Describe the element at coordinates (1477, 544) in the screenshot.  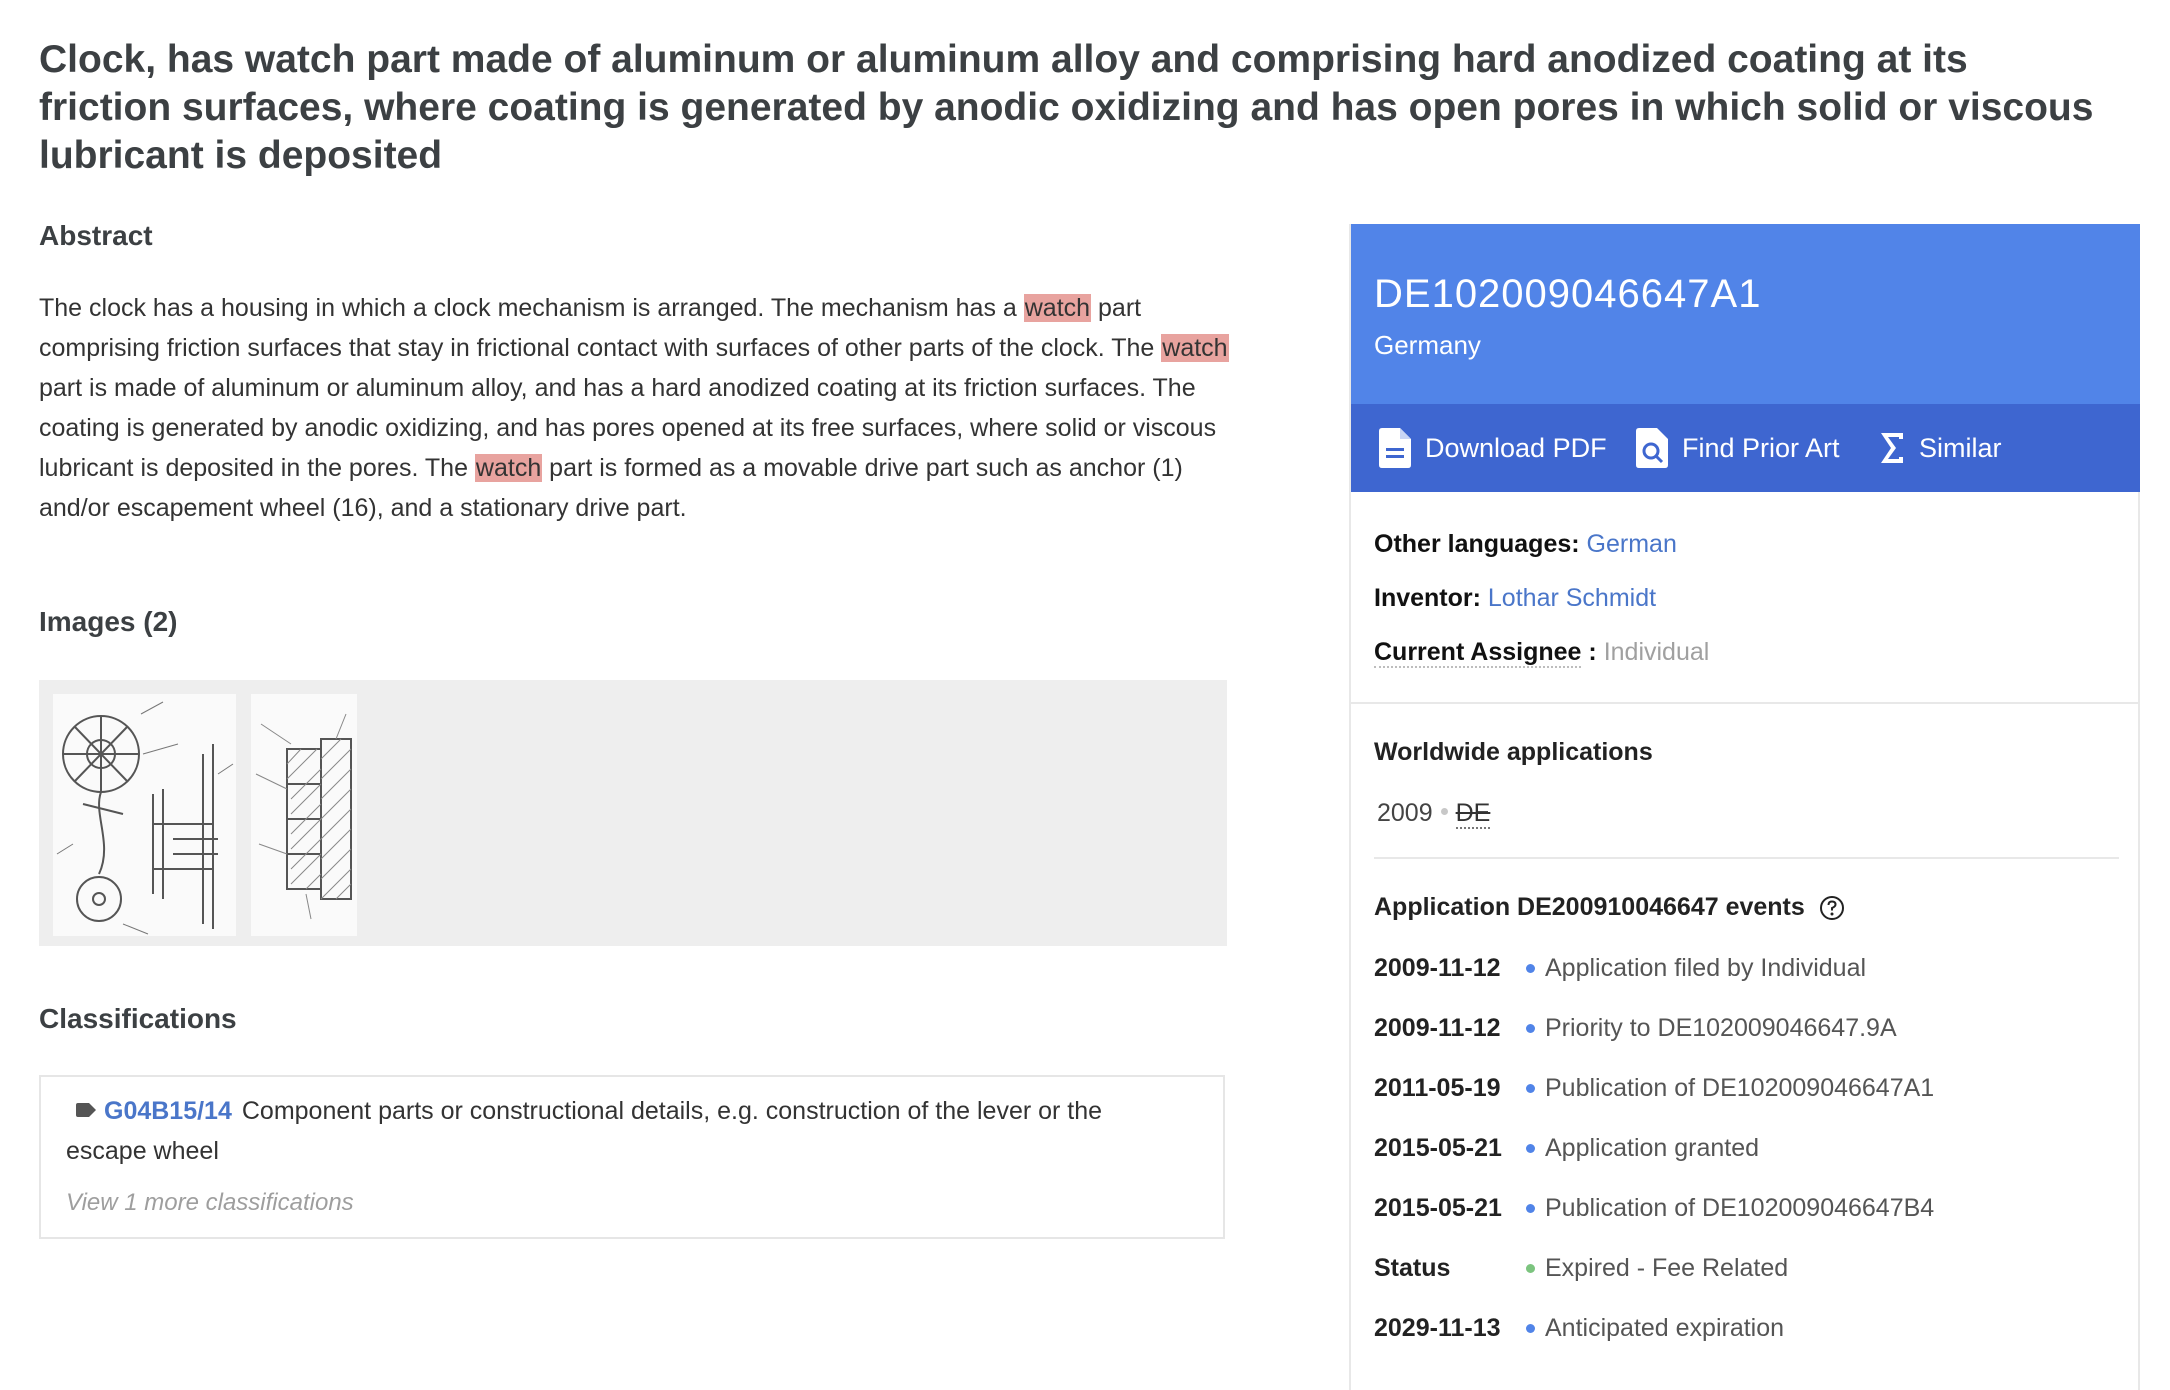
I see `other-languages-label: Other languages:` at that location.